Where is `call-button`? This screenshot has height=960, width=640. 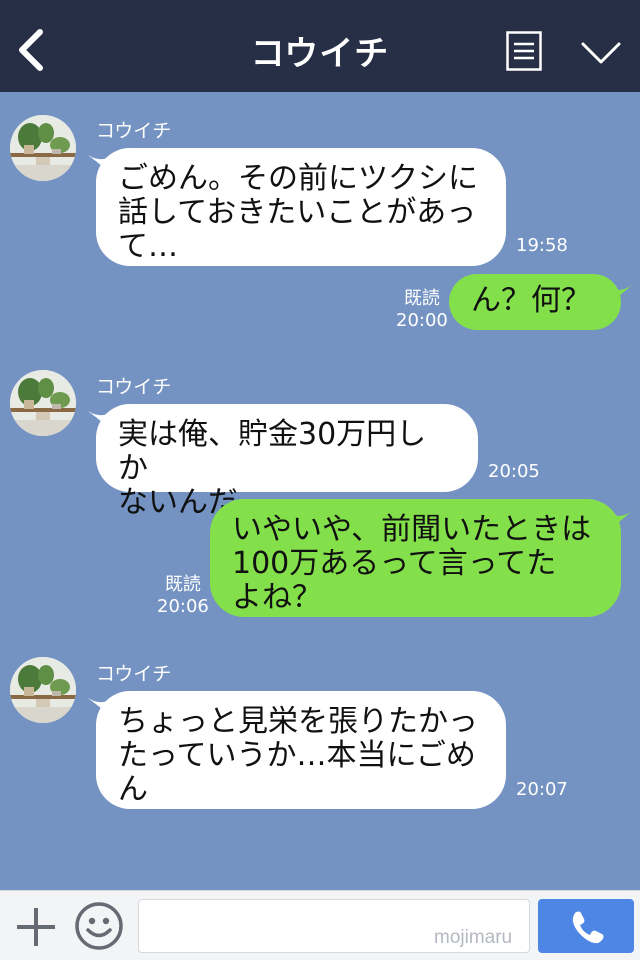
call-button is located at coordinates (586, 926).